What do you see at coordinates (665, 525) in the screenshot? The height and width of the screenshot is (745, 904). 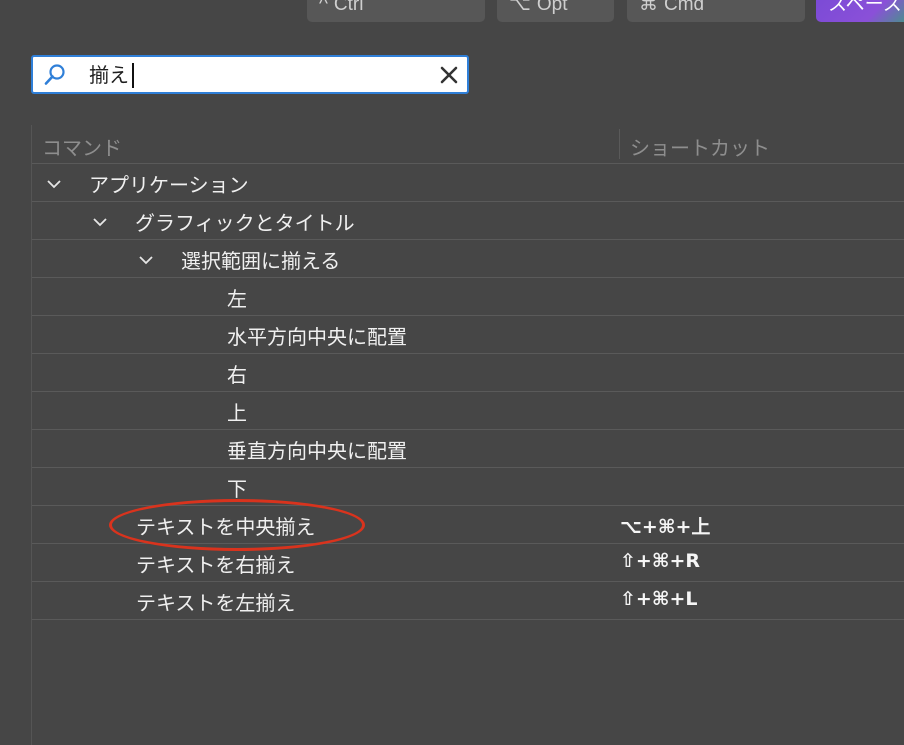 I see `shortcut-value: ⌥+⌘+上` at bounding box center [665, 525].